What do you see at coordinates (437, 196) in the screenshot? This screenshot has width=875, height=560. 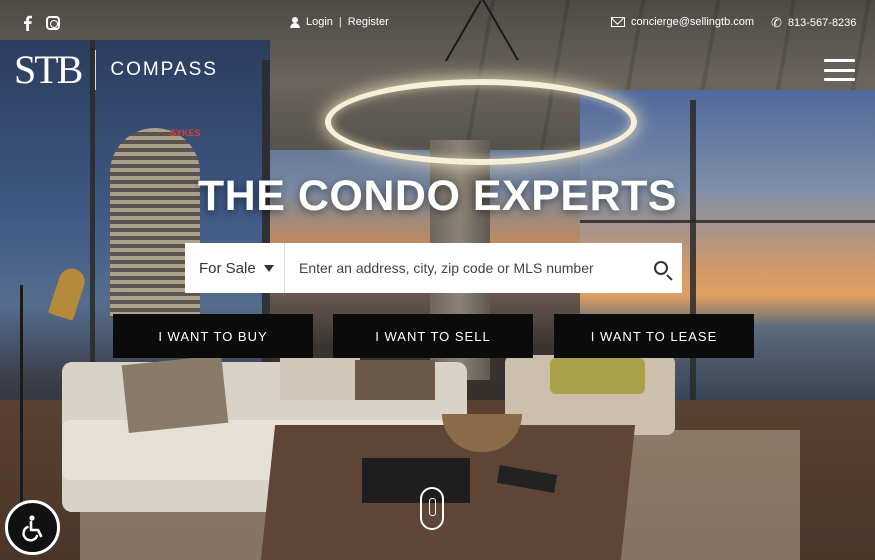 I see `page-title: THE CONDO EXPERTS` at bounding box center [437, 196].